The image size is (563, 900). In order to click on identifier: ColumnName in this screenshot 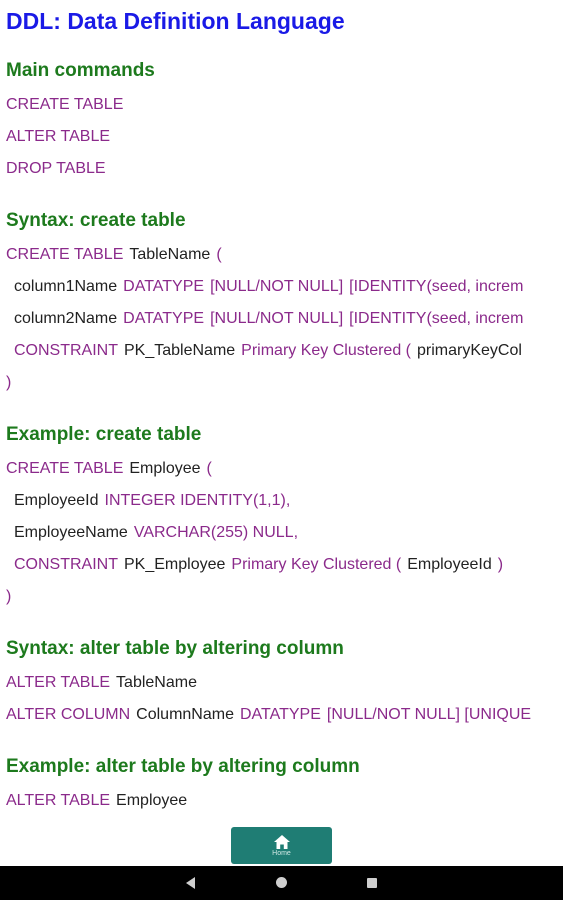, I will do `click(185, 714)`.